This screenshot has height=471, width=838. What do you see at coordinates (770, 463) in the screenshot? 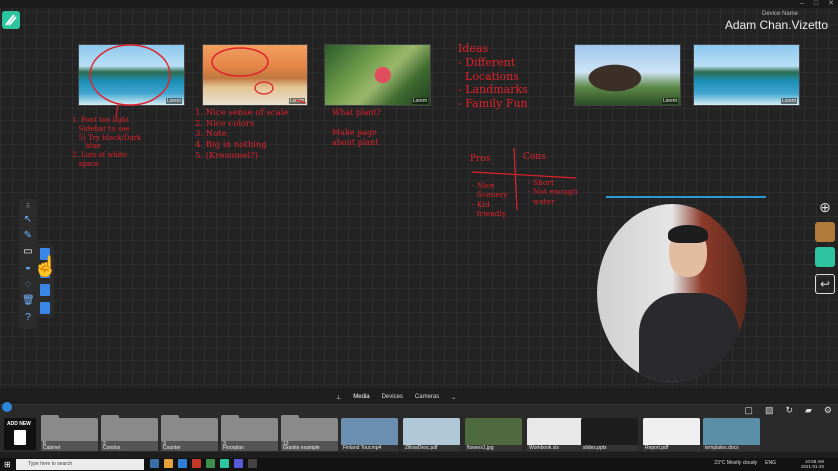
I see `language-indicator: ENG` at bounding box center [770, 463].